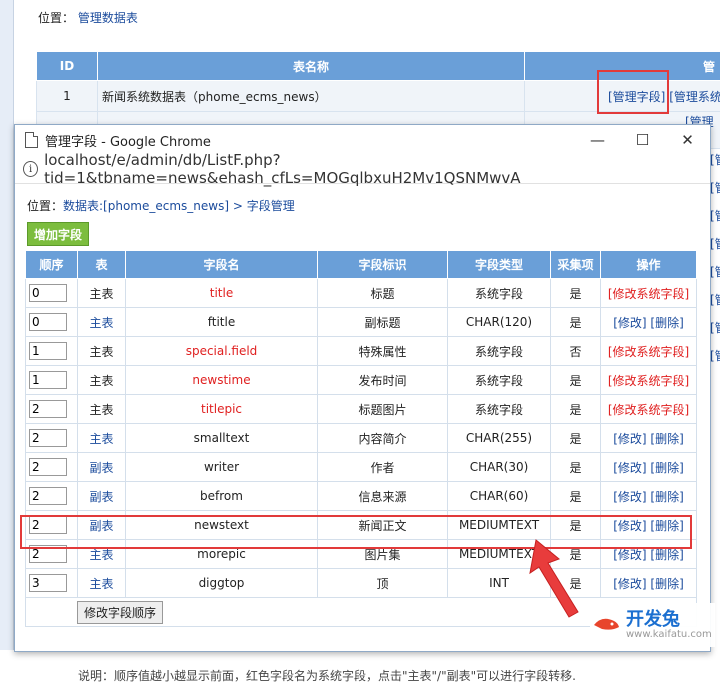 The width and height of the screenshot is (720, 684). Describe the element at coordinates (653, 618) in the screenshot. I see `watermark-brand: 开发兔` at that location.